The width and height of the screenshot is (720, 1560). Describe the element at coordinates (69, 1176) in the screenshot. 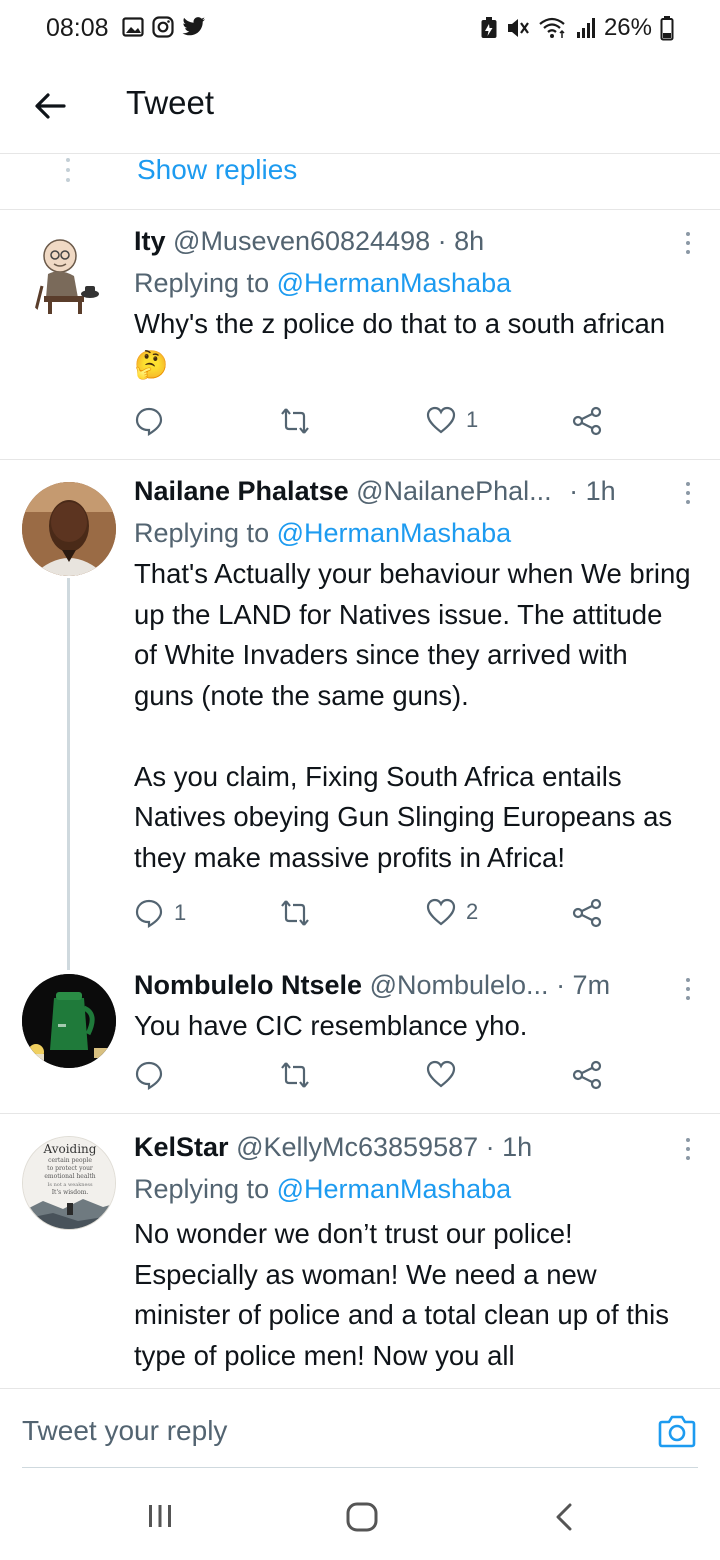

I see `svg-text: emotional health` at that location.